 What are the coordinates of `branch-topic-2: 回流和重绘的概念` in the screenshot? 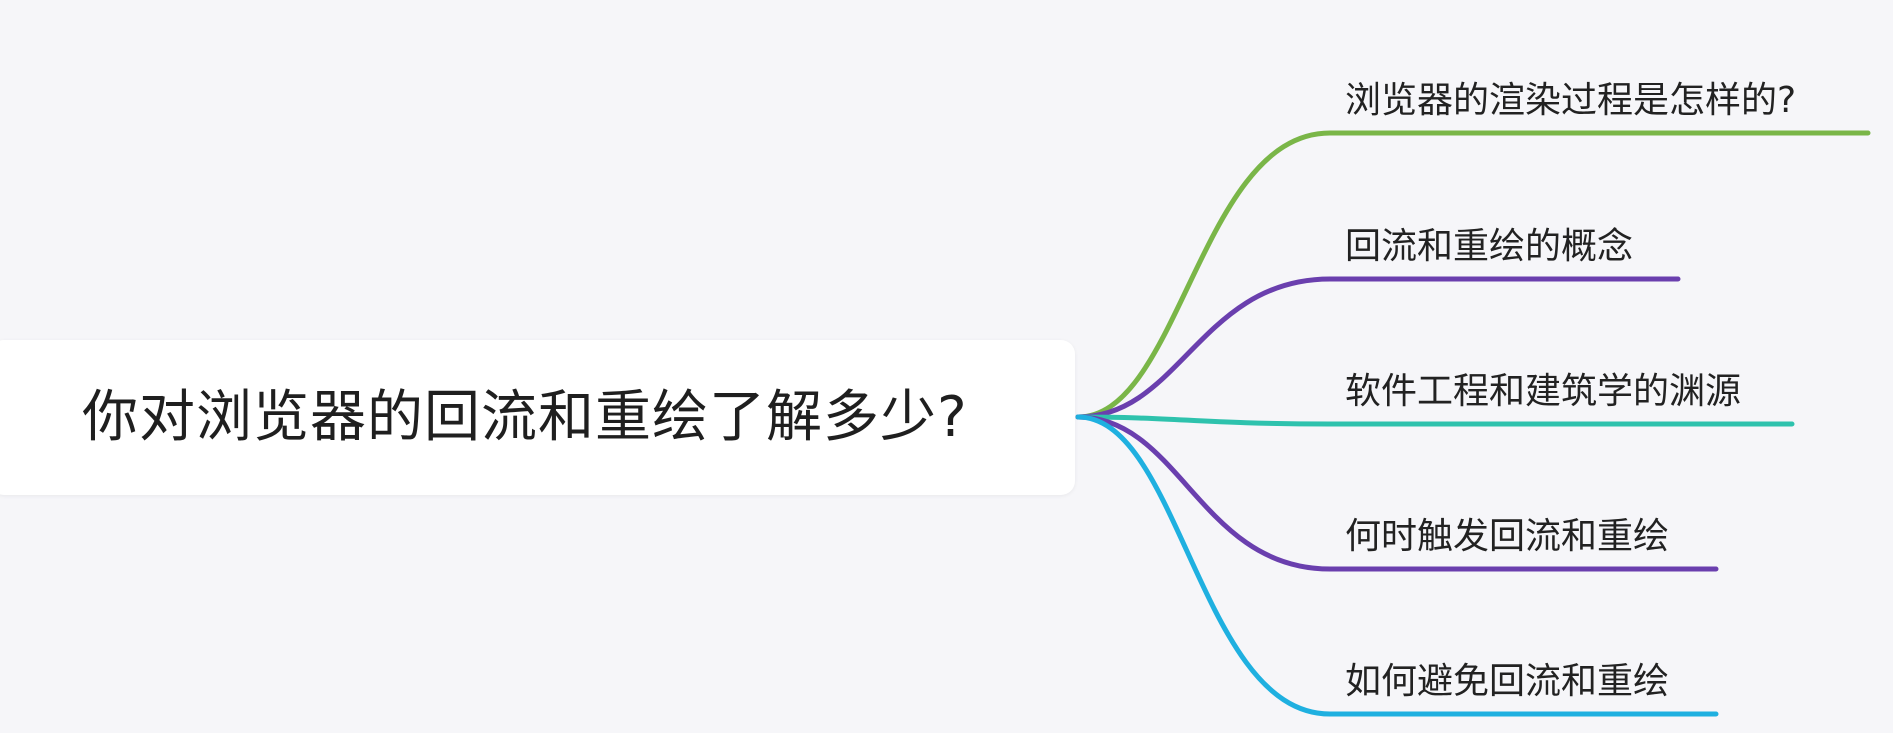 It's located at (1489, 247).